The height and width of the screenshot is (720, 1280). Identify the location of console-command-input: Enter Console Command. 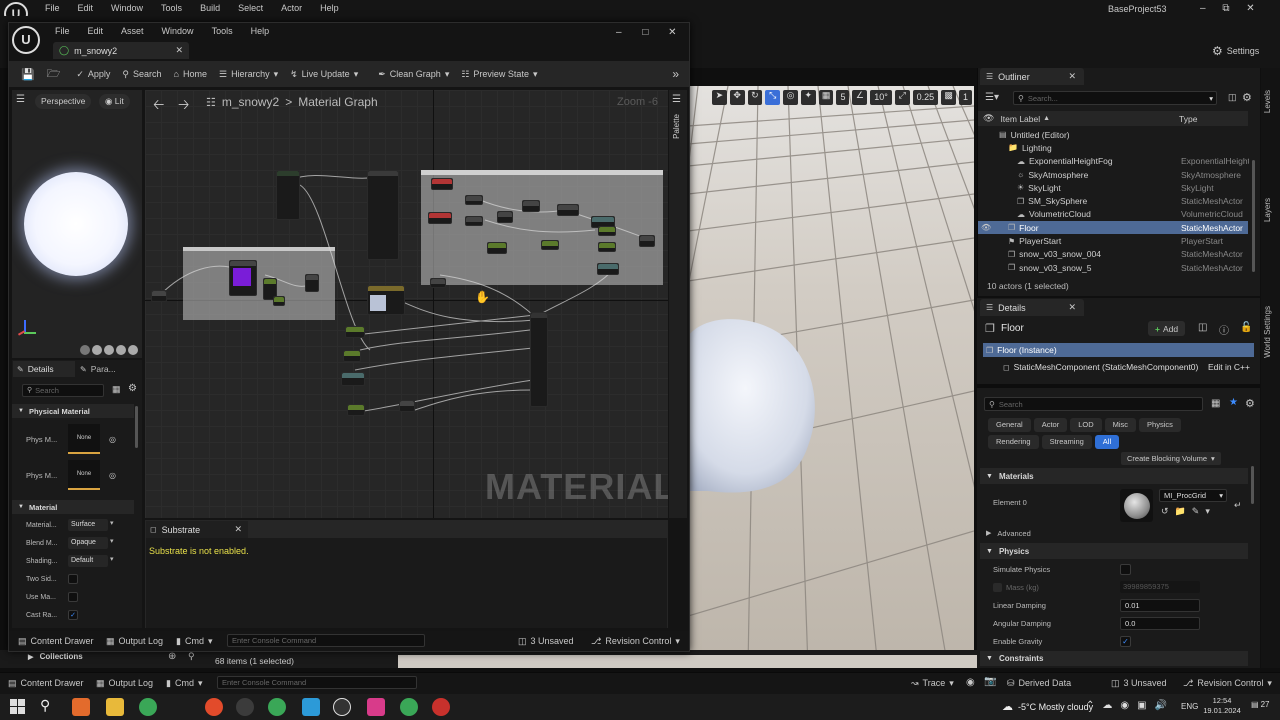
(317, 682).